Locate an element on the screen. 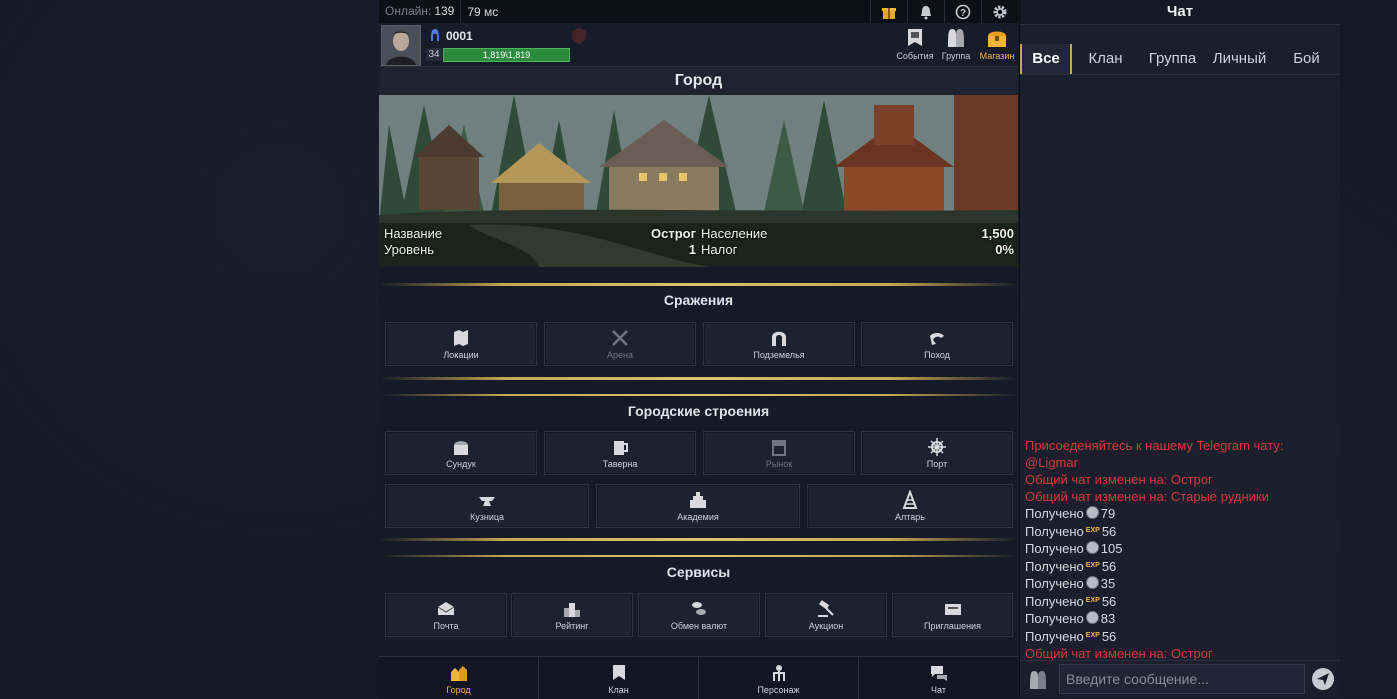  invitation-icon is located at coordinates (952, 609).